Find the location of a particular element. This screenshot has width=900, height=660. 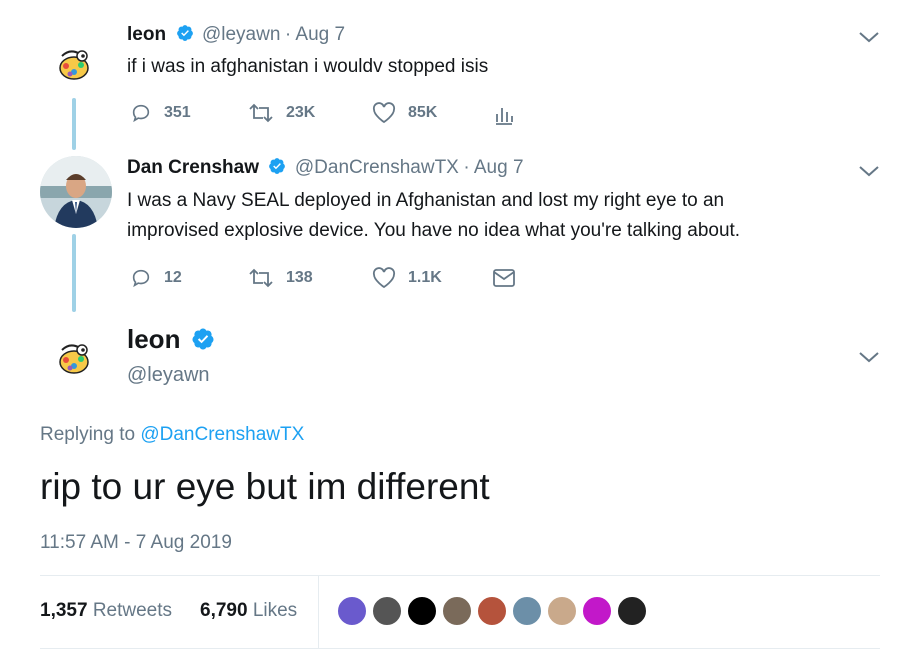

tweet1-like-button: 85K is located at coordinates (404, 113).